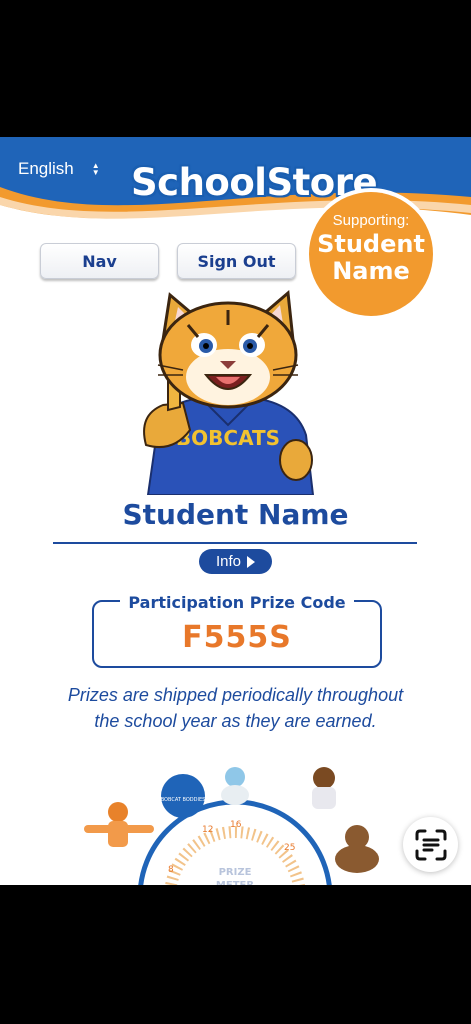 This screenshot has width=471, height=1024. I want to click on supporting-name: Student Name, so click(371, 257).